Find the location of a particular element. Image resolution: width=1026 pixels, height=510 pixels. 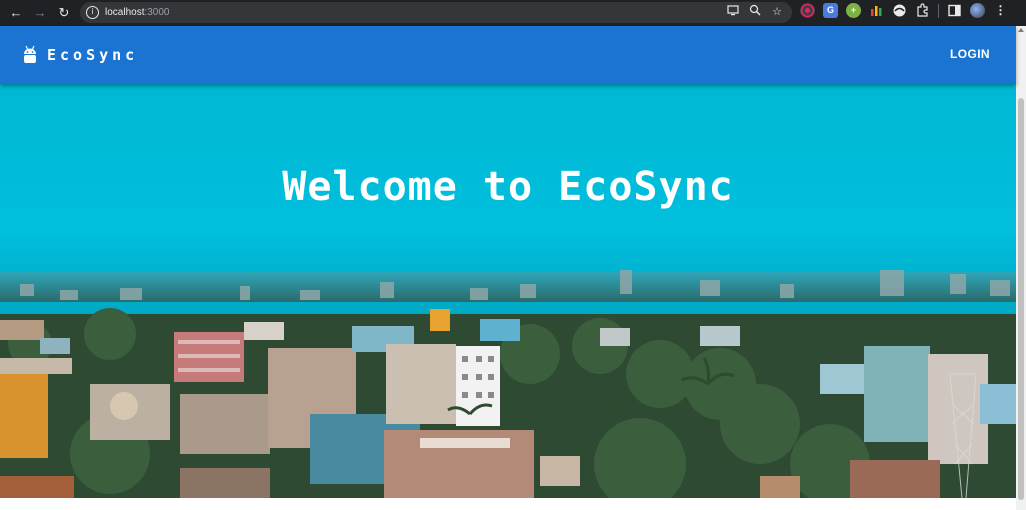

back-icon: ← is located at coordinates (16, 13).